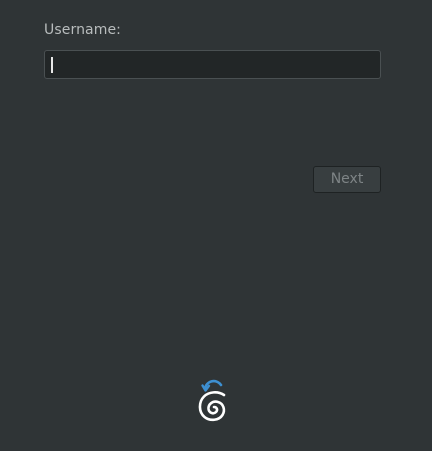  What do you see at coordinates (82, 30) in the screenshot?
I see `username-label: Username:` at bounding box center [82, 30].